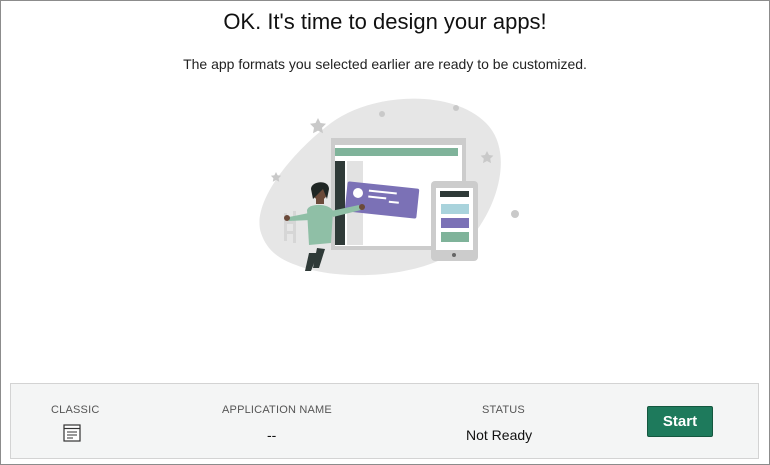 Image resolution: width=770 pixels, height=465 pixels. What do you see at coordinates (385, 21) in the screenshot?
I see `page-title: OK. It's time to design your apps!` at bounding box center [385, 21].